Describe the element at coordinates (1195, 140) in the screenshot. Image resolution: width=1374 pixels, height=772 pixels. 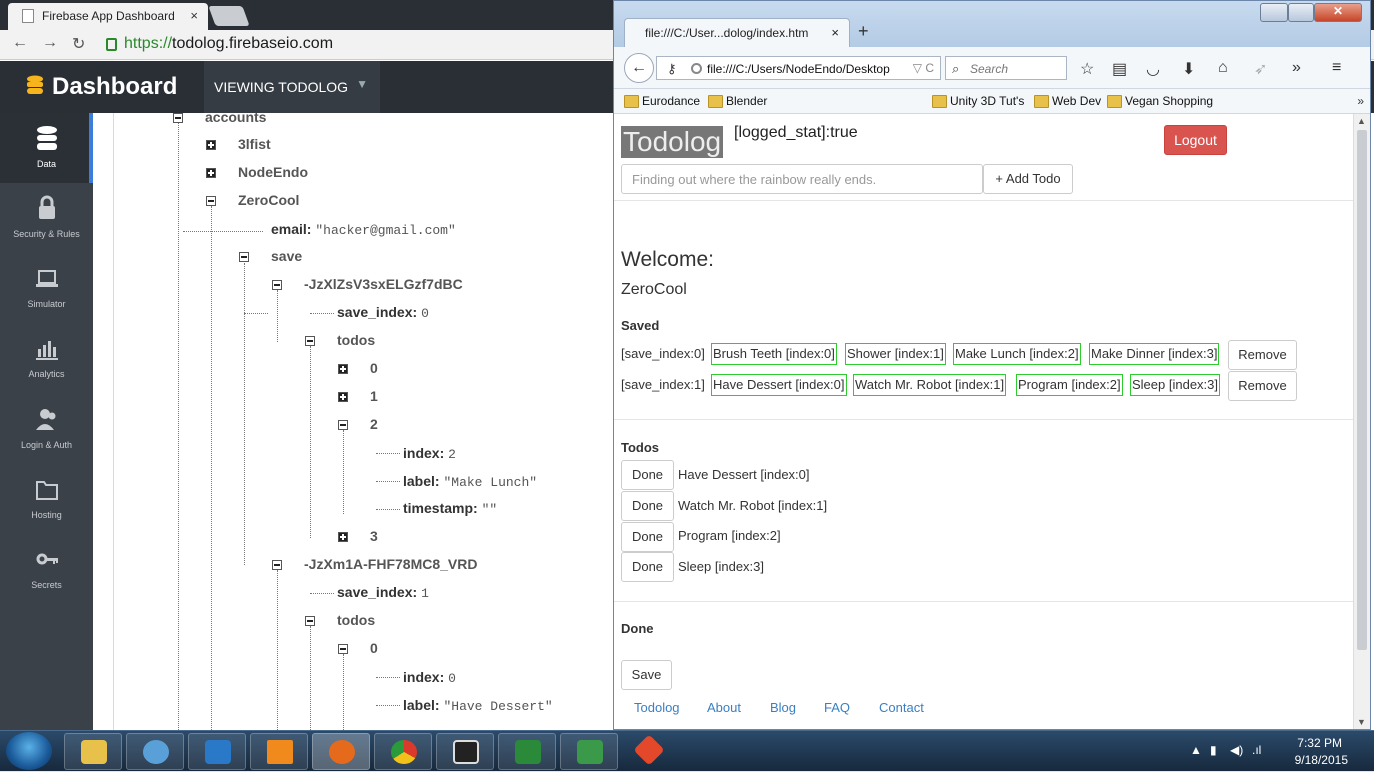
I see `logout-button: Logout` at that location.